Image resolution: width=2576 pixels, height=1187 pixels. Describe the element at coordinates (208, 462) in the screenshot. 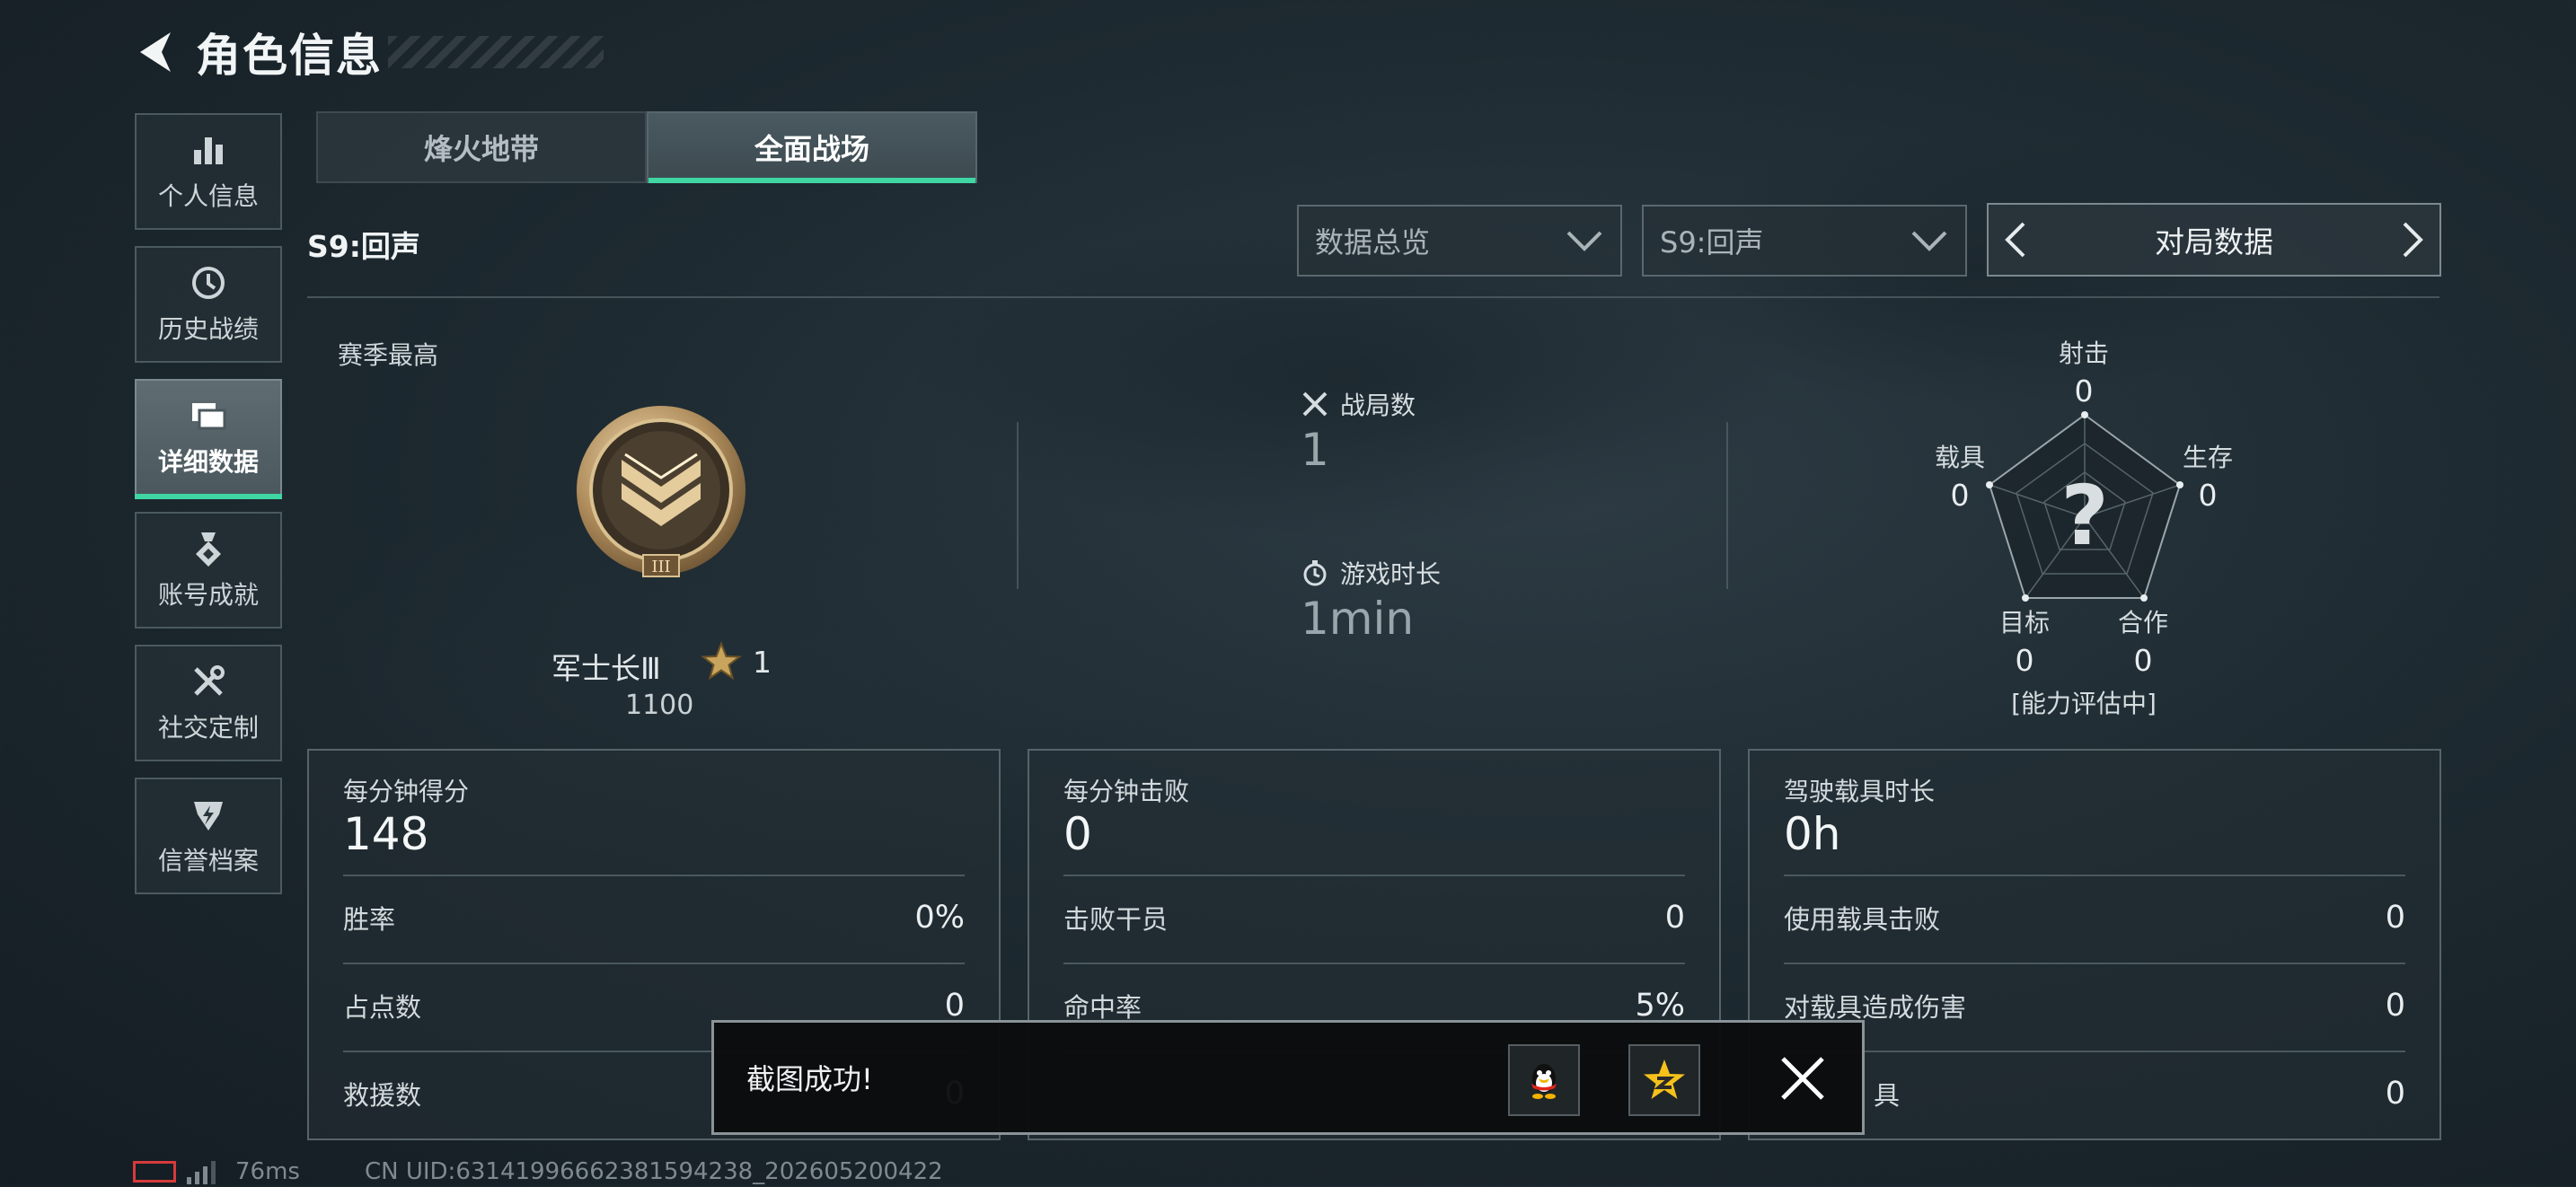

I see `sidebar-item-label: 详细数据` at that location.